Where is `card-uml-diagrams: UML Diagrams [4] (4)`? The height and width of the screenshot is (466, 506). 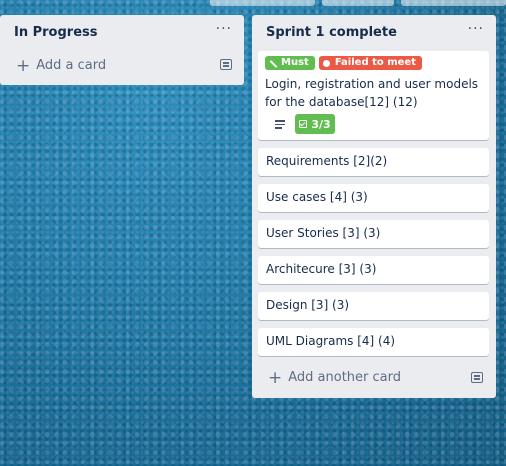 card-uml-diagrams: UML Diagrams [4] (4) is located at coordinates (373, 342).